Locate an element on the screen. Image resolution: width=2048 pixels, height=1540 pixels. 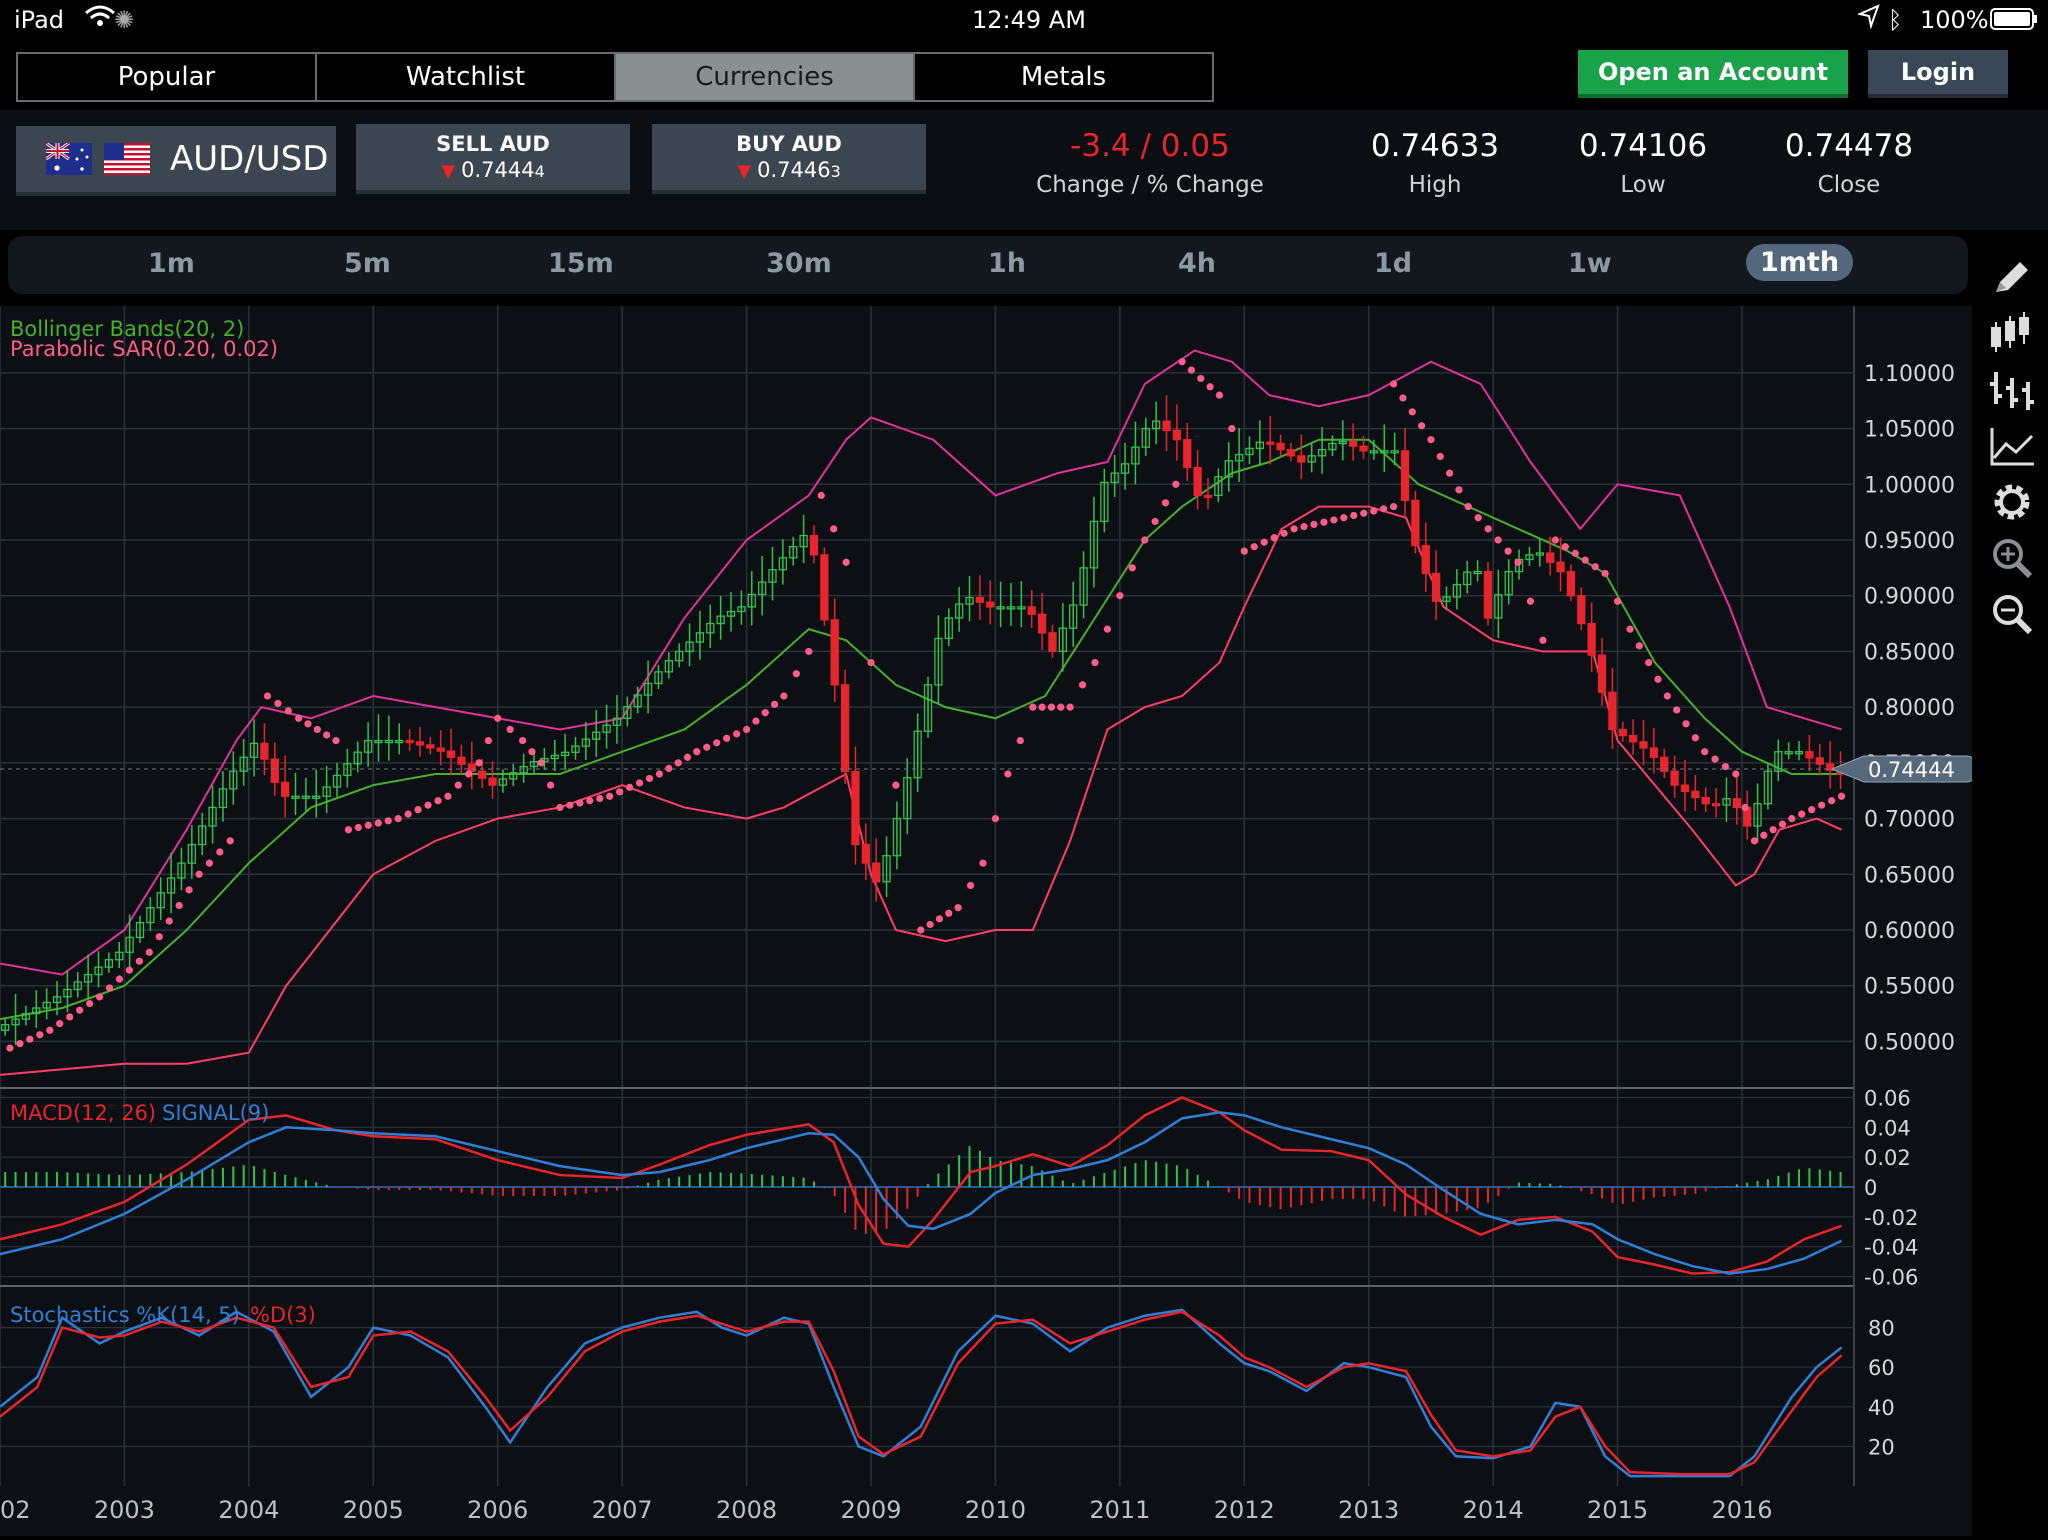
y-axis-label: 0.60000 is located at coordinates (1909, 931).